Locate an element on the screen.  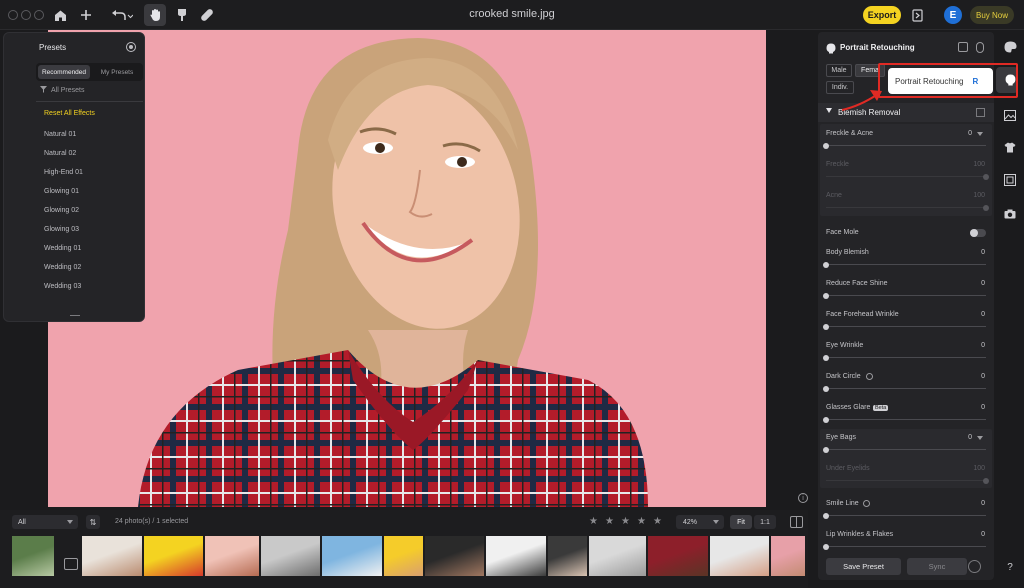
filmstrip-filter-select: All is located at coordinates (45, 522).